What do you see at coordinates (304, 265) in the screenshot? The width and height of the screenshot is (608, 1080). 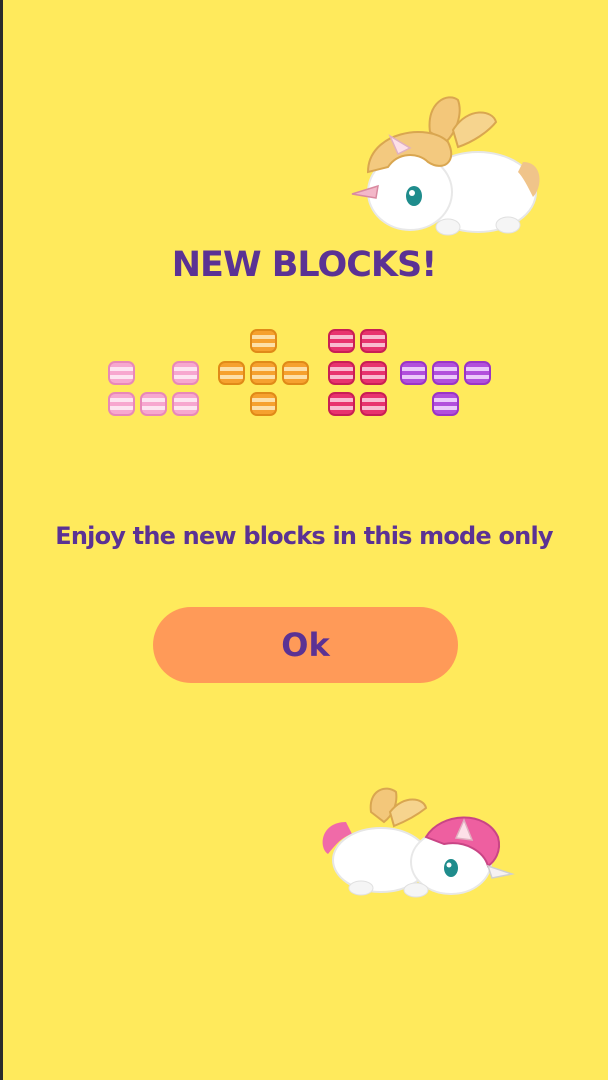 I see `dialog-title: NEW BLOCKS!` at bounding box center [304, 265].